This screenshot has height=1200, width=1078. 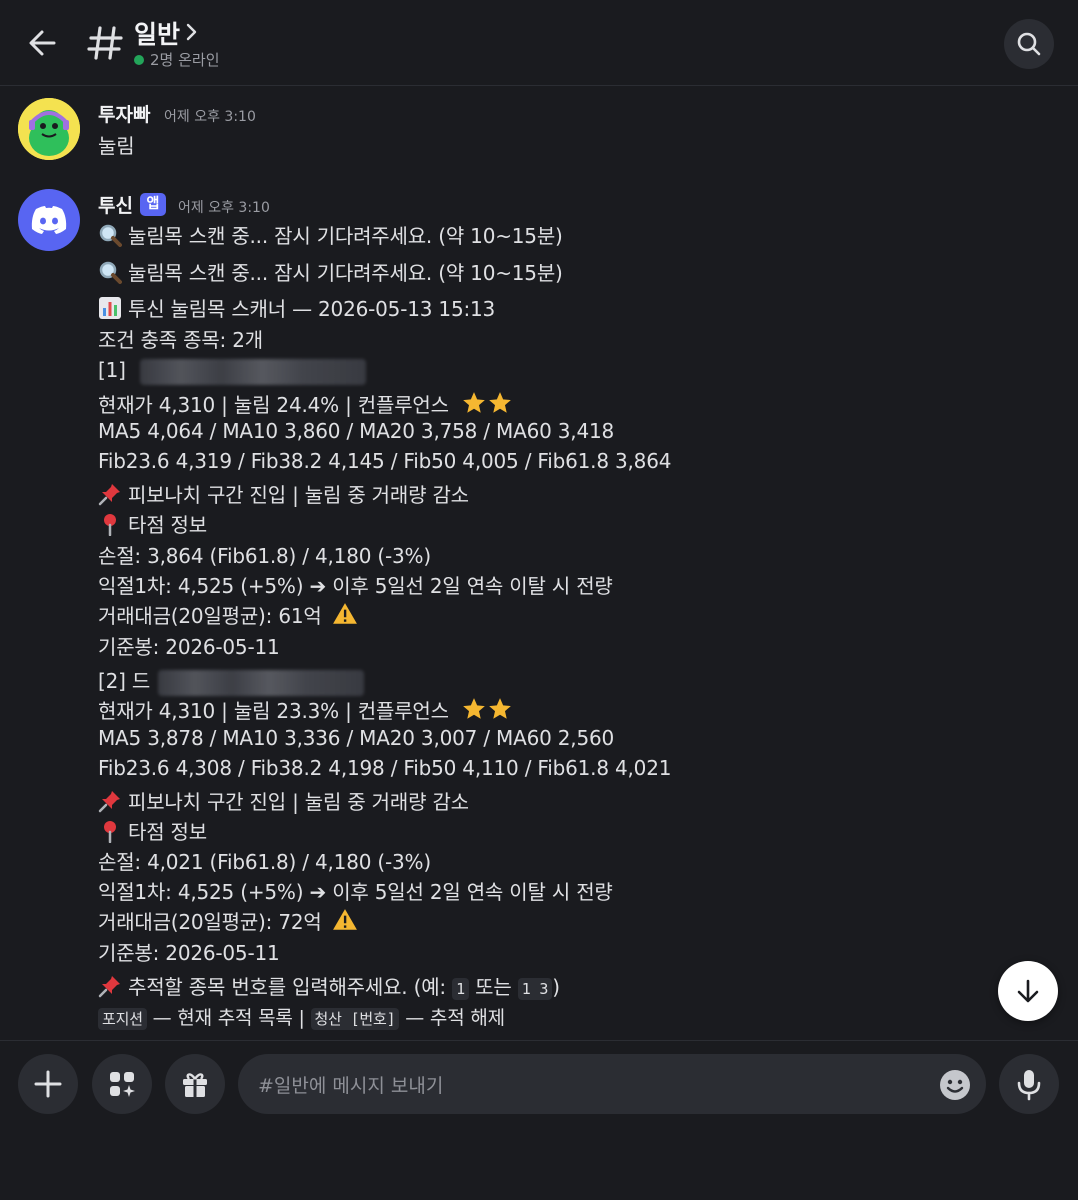 I want to click on gift-icon, so click(x=195, y=1085).